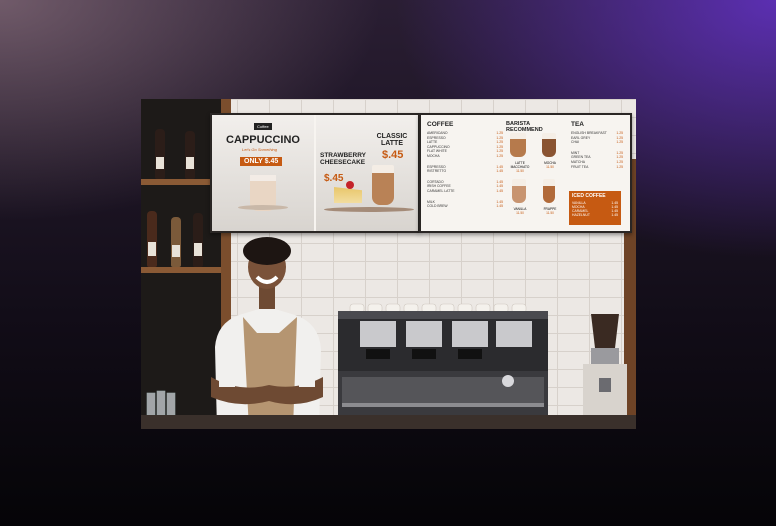 Image resolution: width=776 pixels, height=526 pixels. What do you see at coordinates (343, 159) in the screenshot?
I see `promo-title: STRAWBERRY CHEESECAKE` at bounding box center [343, 159].